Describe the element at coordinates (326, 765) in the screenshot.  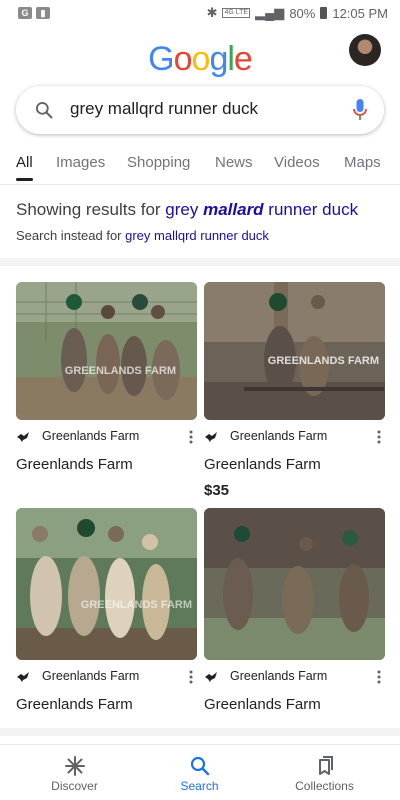
I see `collections-icon` at that location.